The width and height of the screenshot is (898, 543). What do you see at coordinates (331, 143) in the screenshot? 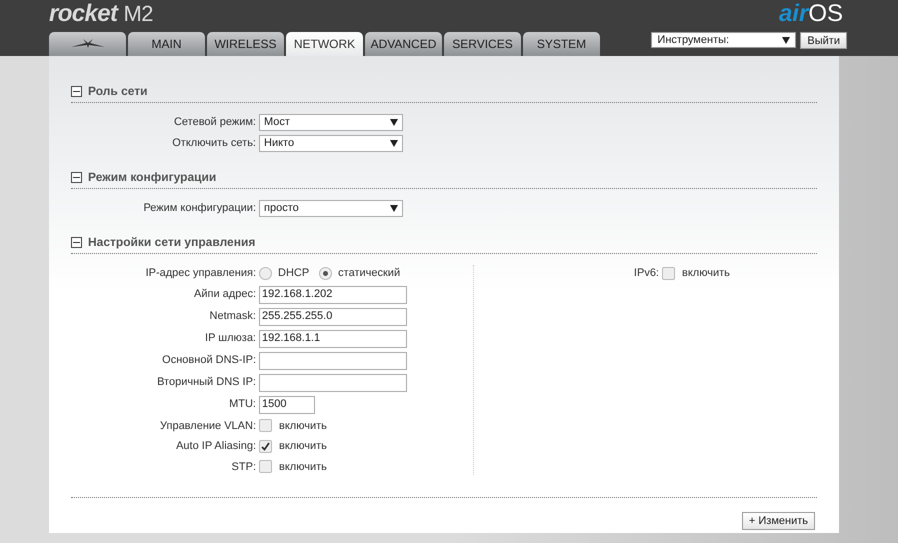
I see `select-dropdown: Никто` at bounding box center [331, 143].